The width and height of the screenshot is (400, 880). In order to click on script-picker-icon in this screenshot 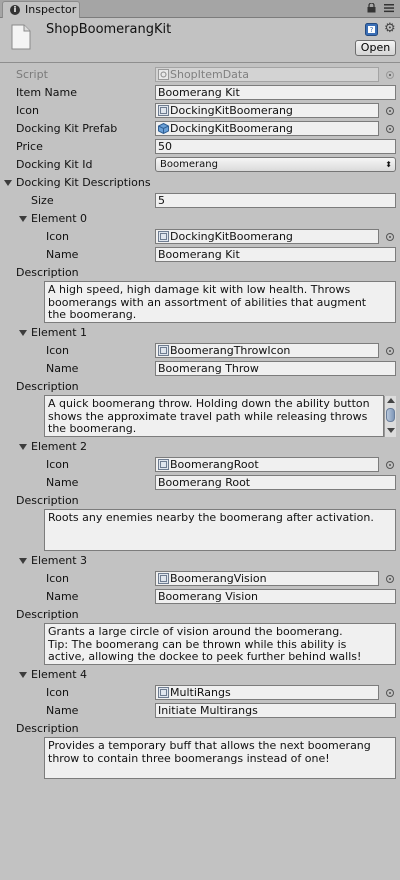, I will do `click(390, 75)`.